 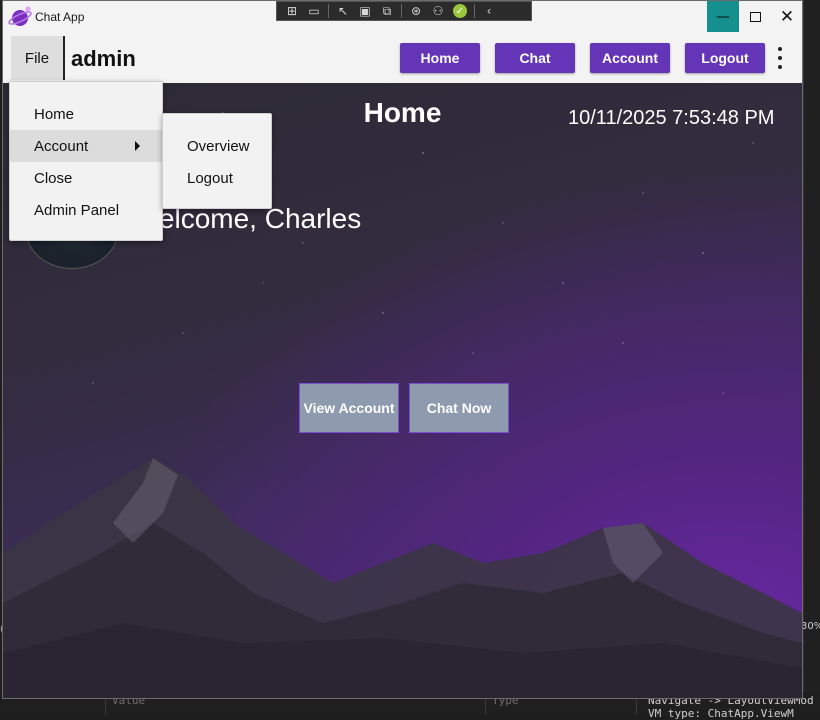 I want to click on maximize-icon, so click(x=755, y=16).